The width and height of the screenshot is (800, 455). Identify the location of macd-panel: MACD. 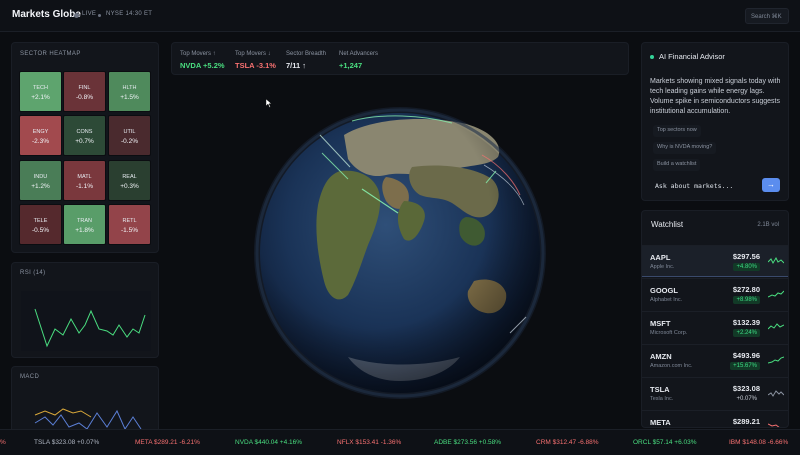
(85, 401).